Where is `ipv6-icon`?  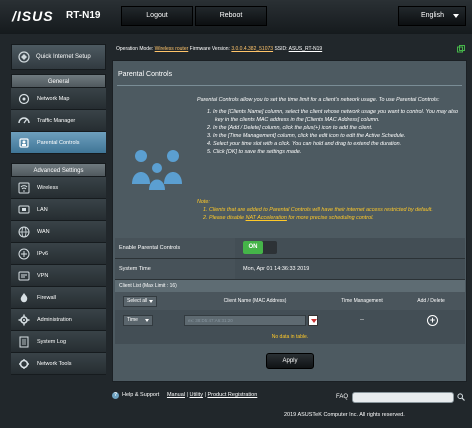 ipv6-icon is located at coordinates (24, 254).